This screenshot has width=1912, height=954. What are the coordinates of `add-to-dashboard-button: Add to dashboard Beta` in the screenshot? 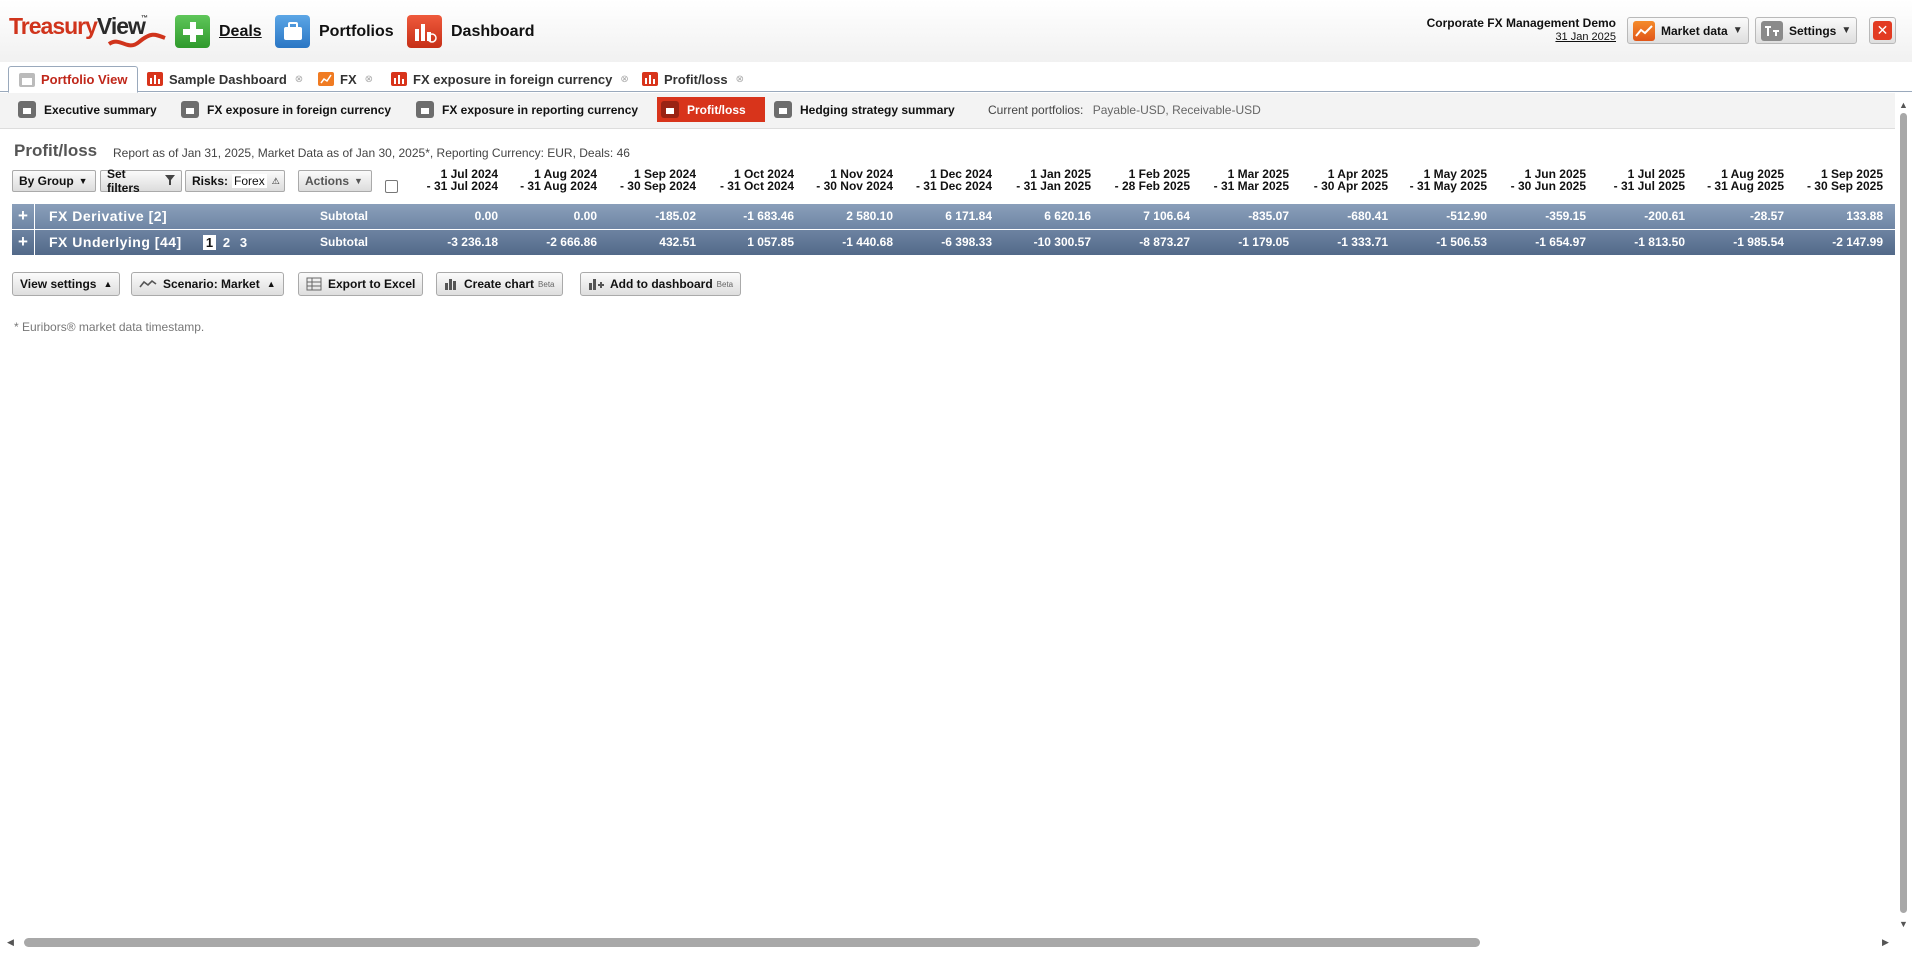 It's located at (661, 284).